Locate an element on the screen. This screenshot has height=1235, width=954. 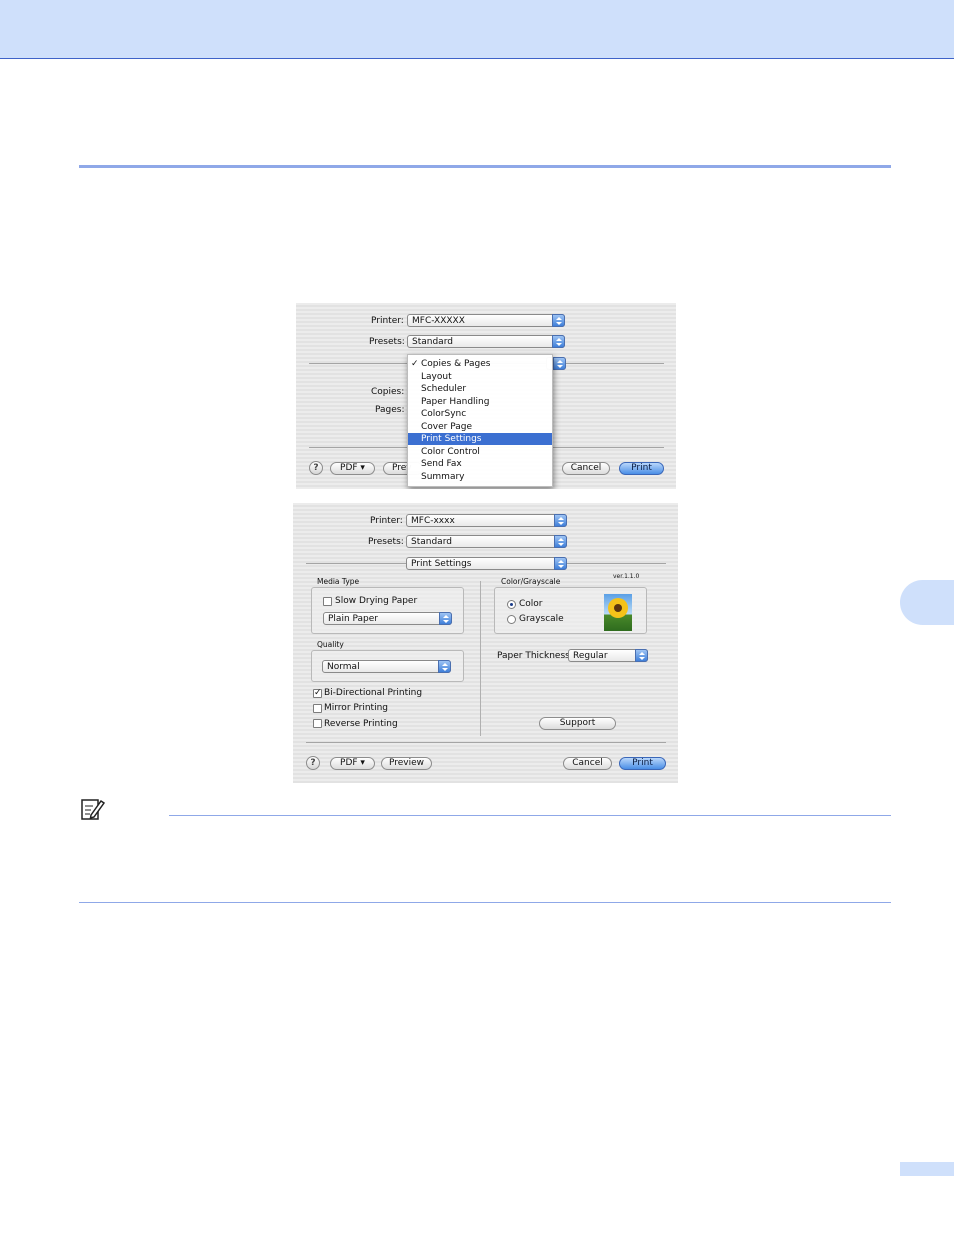
note-bottom-rule is located at coordinates (485, 902).